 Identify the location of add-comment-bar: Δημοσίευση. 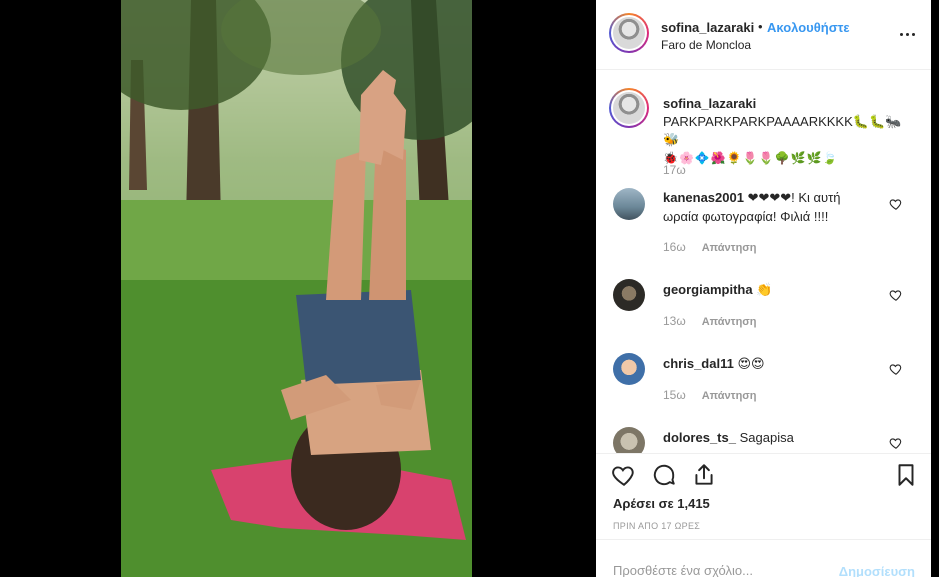
(763, 558).